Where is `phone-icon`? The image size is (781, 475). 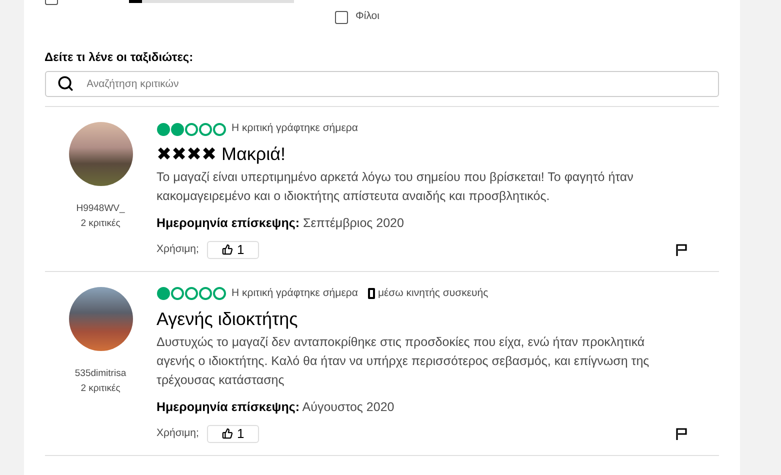 phone-icon is located at coordinates (371, 294).